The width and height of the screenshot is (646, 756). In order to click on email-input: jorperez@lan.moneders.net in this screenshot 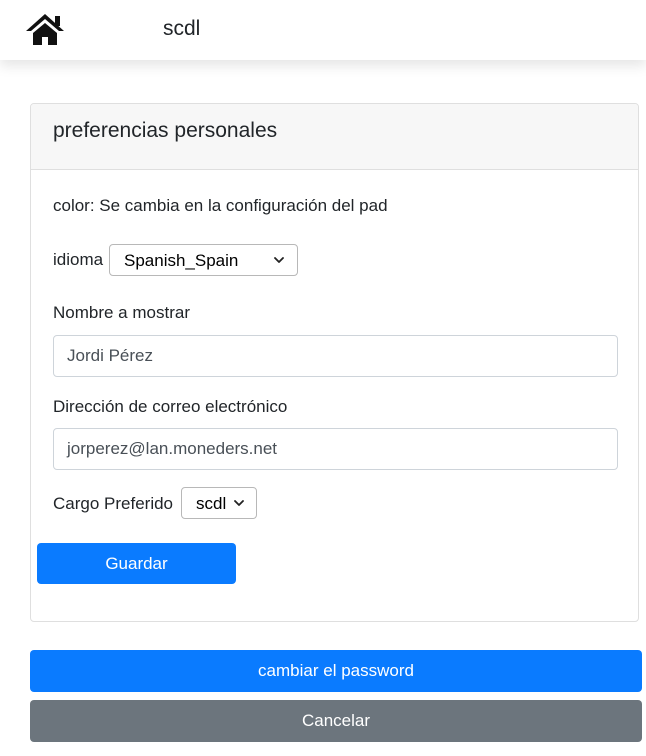, I will do `click(335, 449)`.